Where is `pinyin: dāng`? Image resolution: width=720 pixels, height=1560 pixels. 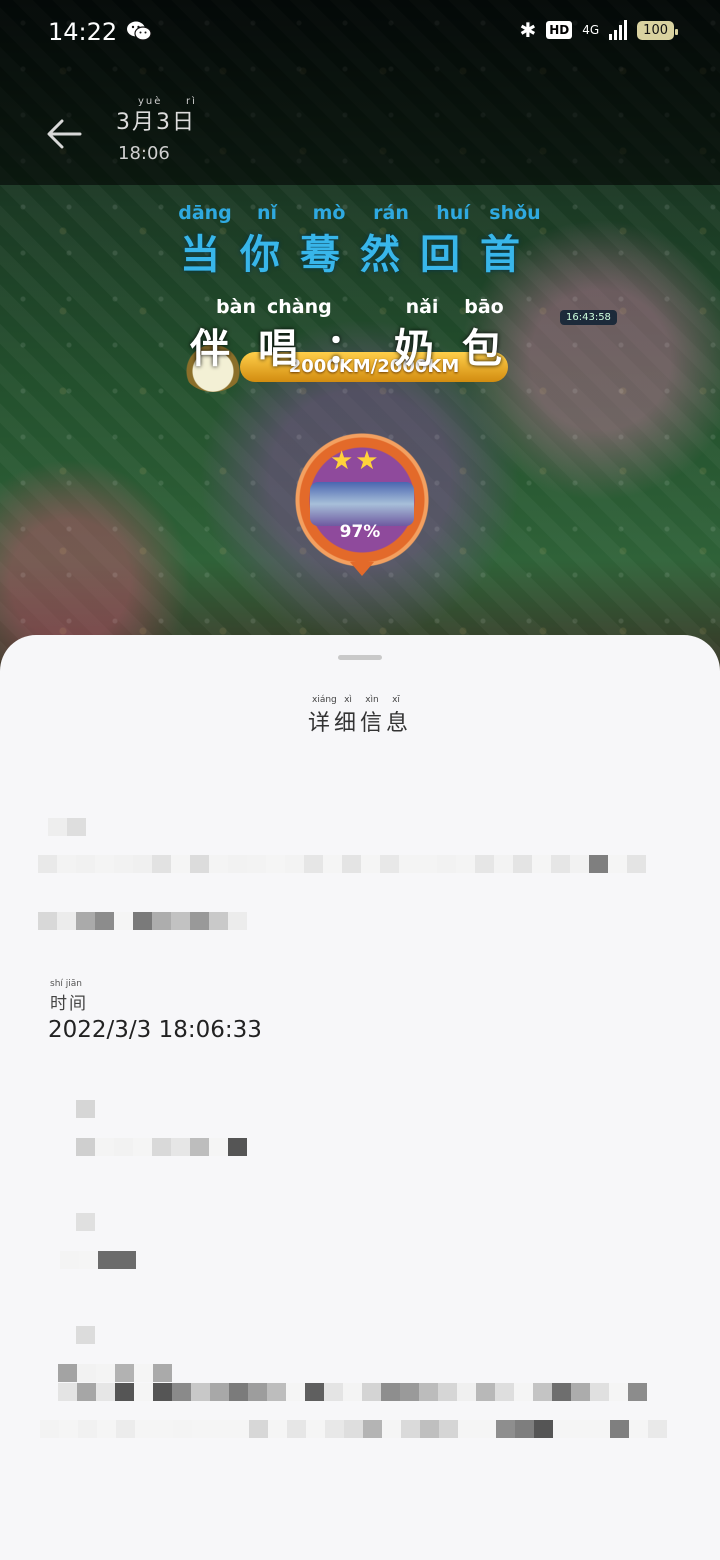 pinyin: dāng is located at coordinates (205, 213).